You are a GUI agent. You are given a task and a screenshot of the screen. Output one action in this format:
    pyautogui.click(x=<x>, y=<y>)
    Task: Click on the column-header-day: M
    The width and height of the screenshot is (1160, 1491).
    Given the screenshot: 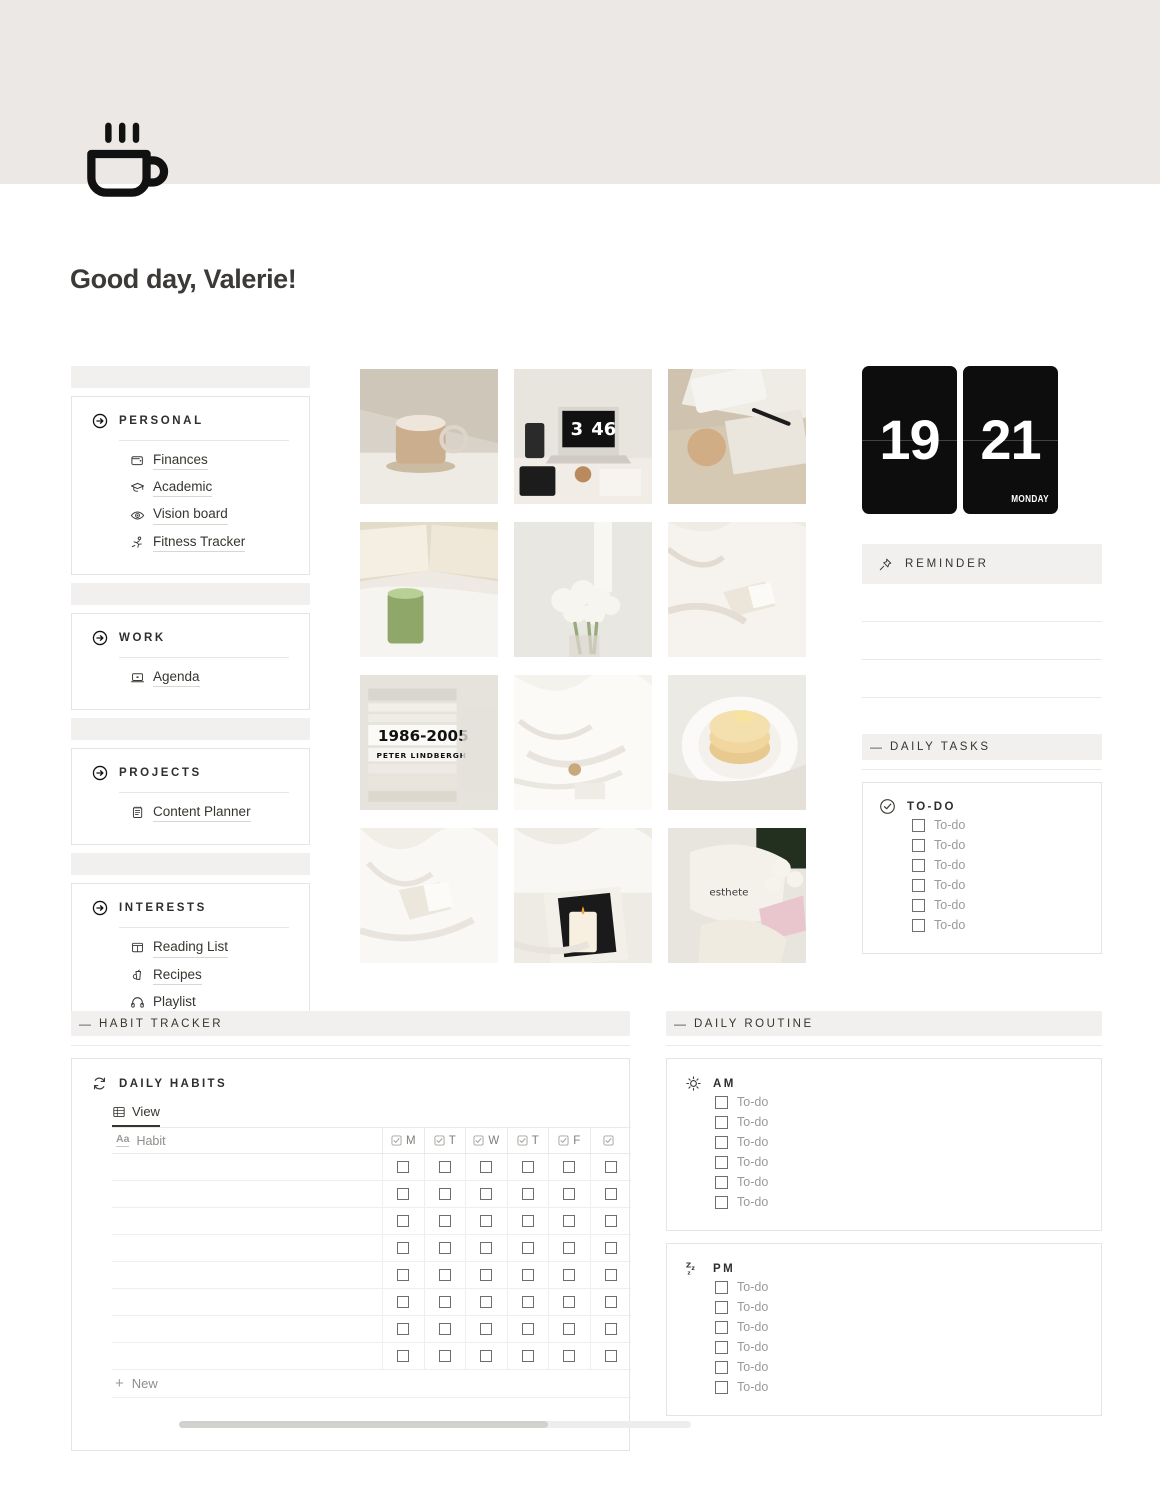 What is the action you would take?
    pyautogui.click(x=403, y=1140)
    